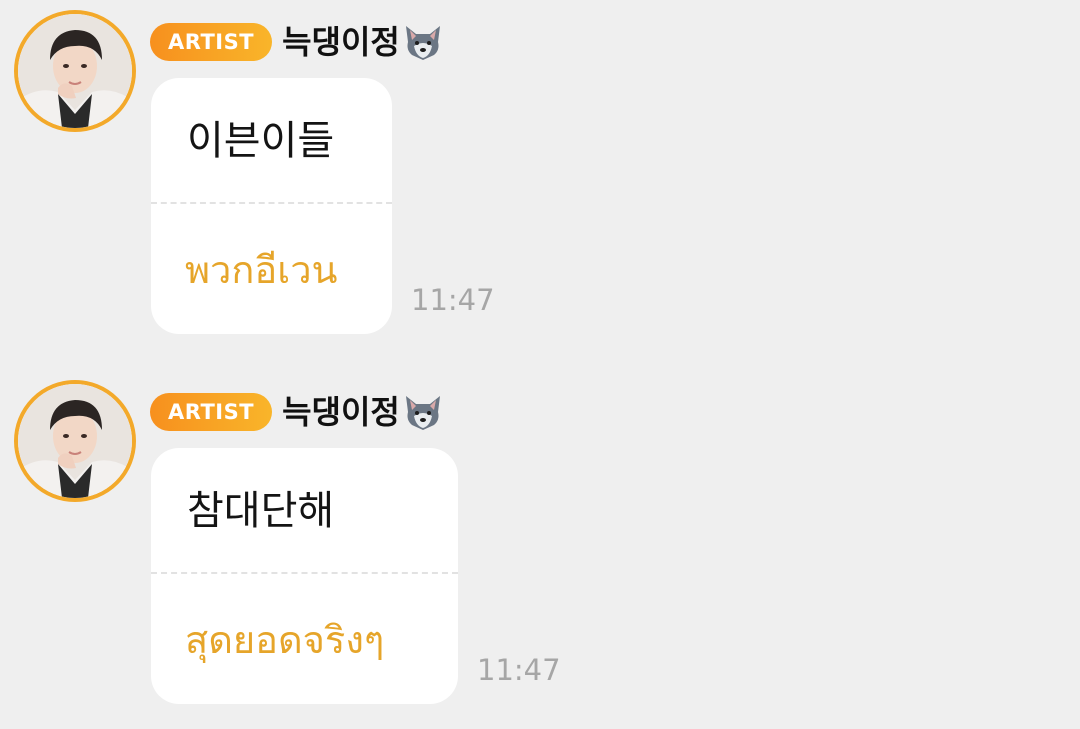 This screenshot has width=1080, height=729. What do you see at coordinates (285, 640) in the screenshot?
I see `translated-text: สุดยอดจริงๆ` at bounding box center [285, 640].